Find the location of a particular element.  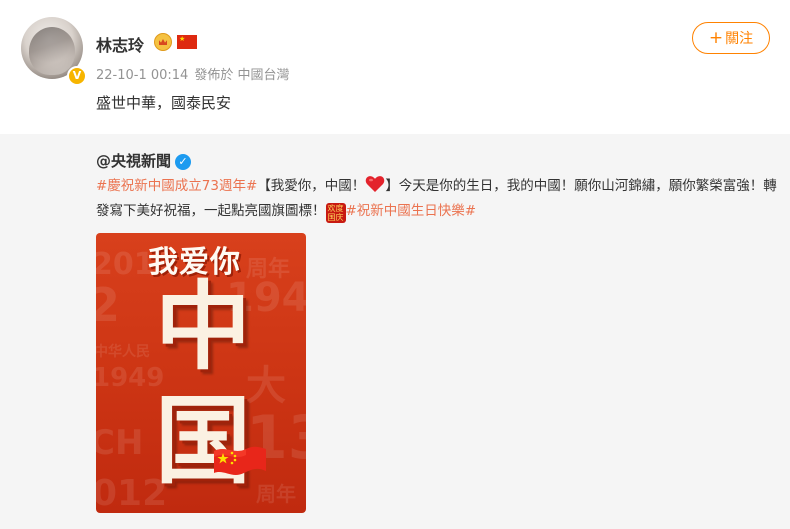

follow-label: 關注 is located at coordinates (739, 39).